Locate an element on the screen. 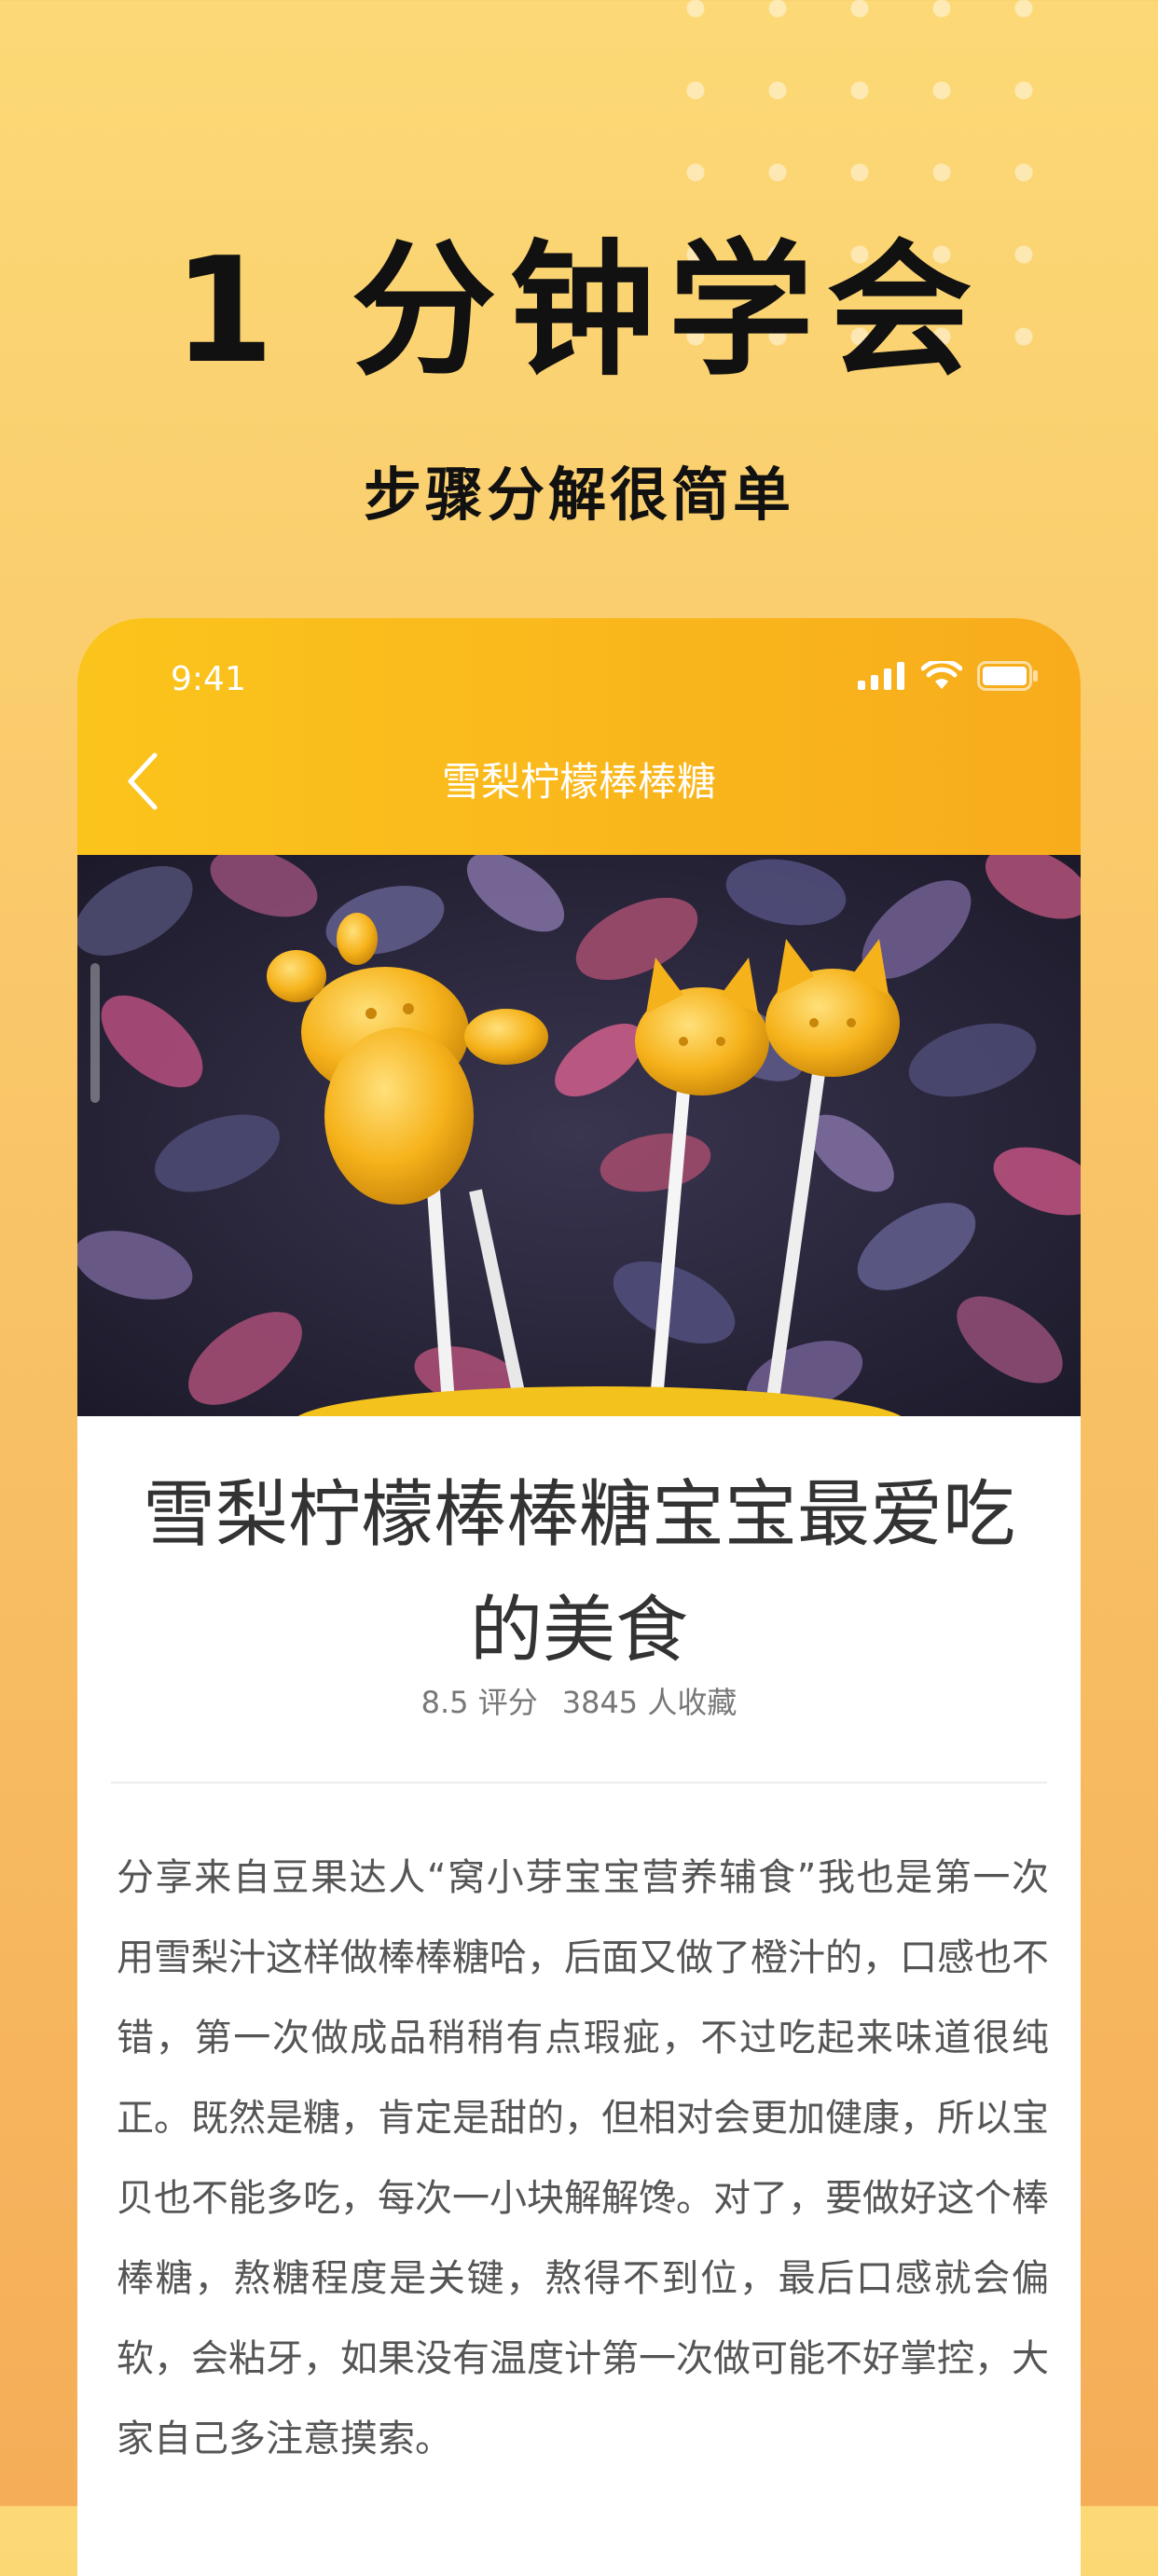 The height and width of the screenshot is (2576, 1158). nav-title: 雪梨柠檬棒棒糖 is located at coordinates (578, 782).